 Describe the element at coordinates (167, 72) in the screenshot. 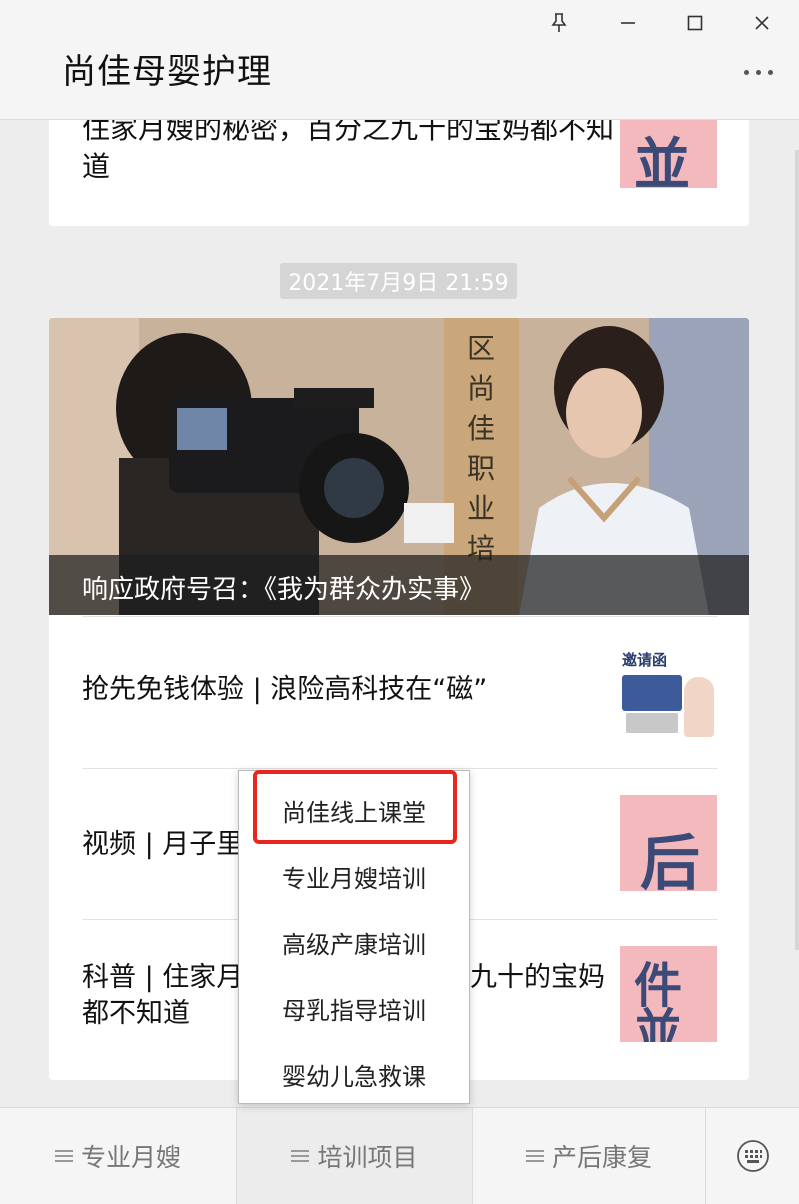

I see `app-title: 尚佳母婴护理` at that location.